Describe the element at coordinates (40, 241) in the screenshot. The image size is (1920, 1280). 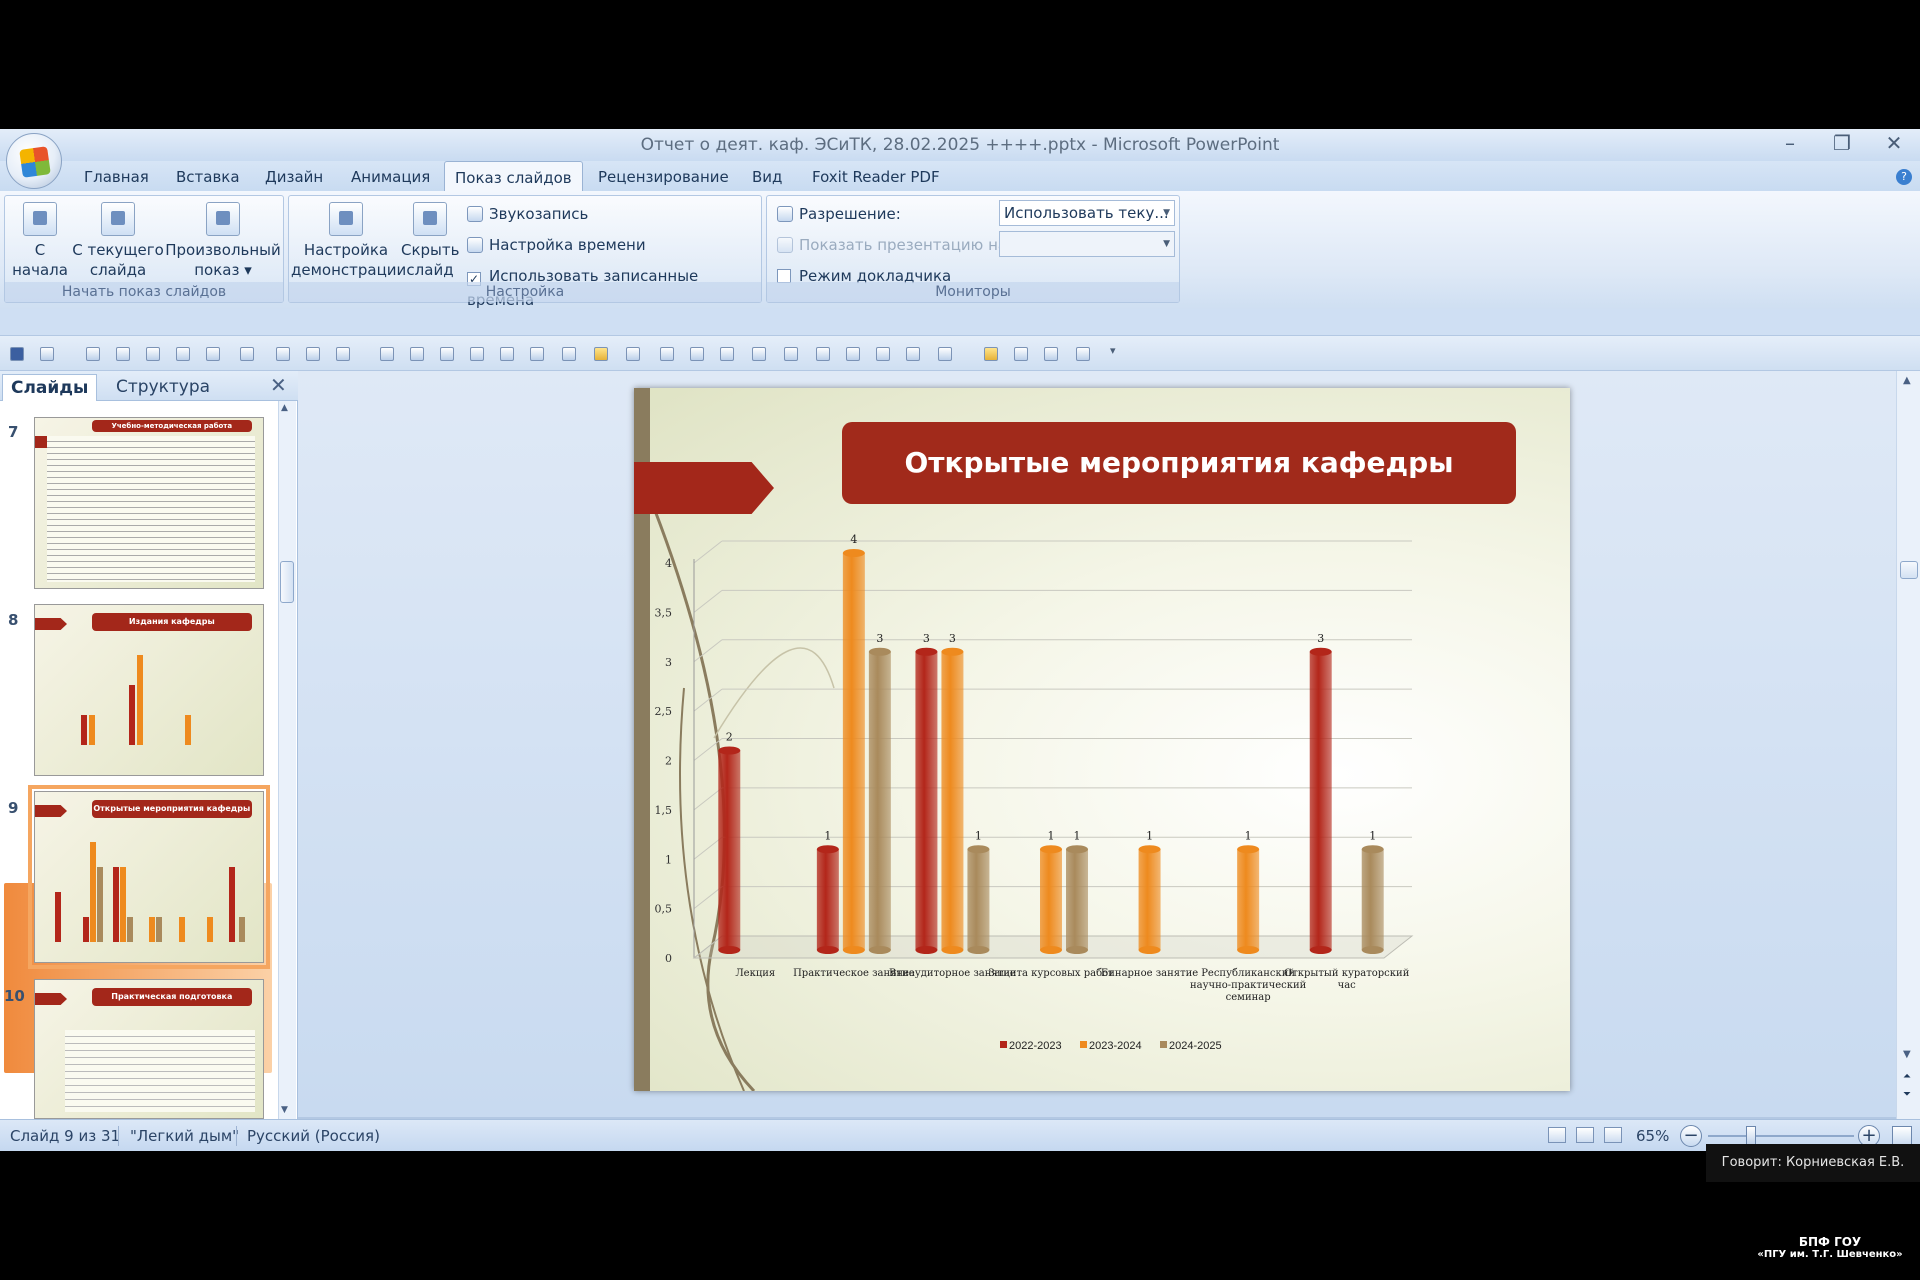
I see `from-beginning-button: С начала` at that location.